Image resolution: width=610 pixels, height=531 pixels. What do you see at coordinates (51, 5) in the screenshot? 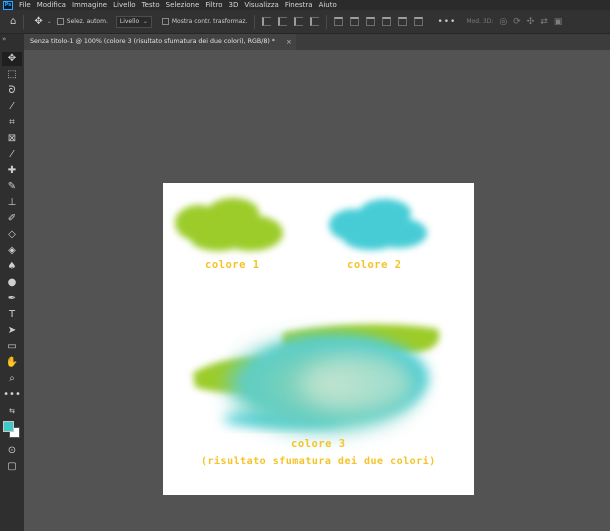
I see `menu-modifica: Modifica` at bounding box center [51, 5].